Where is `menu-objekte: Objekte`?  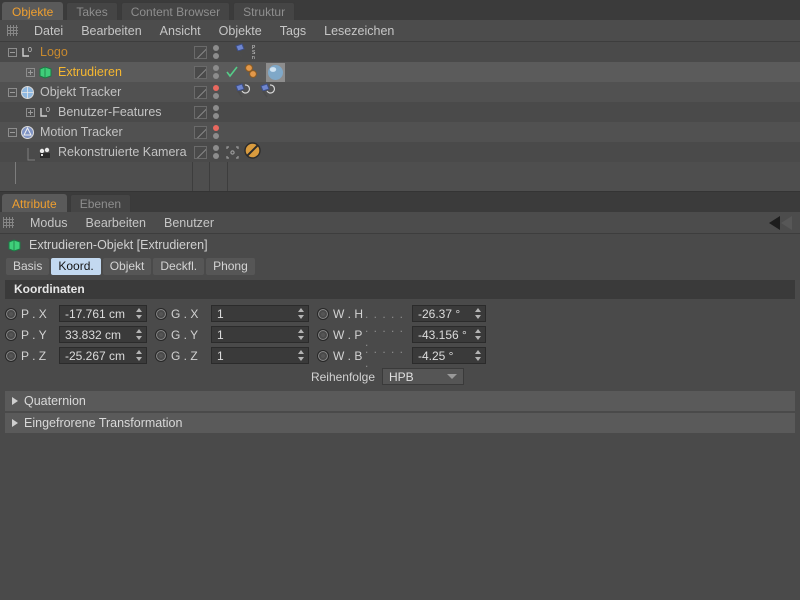 menu-objekte: Objekte is located at coordinates (240, 31).